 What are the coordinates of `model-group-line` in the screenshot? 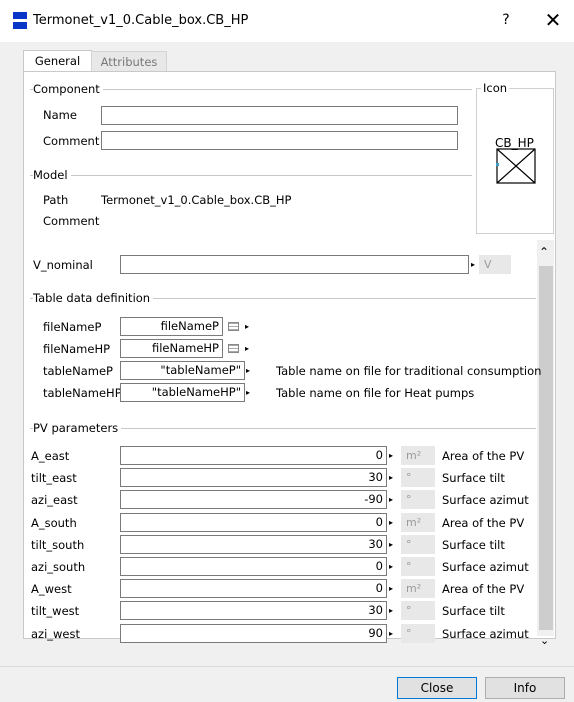 It's located at (251, 175).